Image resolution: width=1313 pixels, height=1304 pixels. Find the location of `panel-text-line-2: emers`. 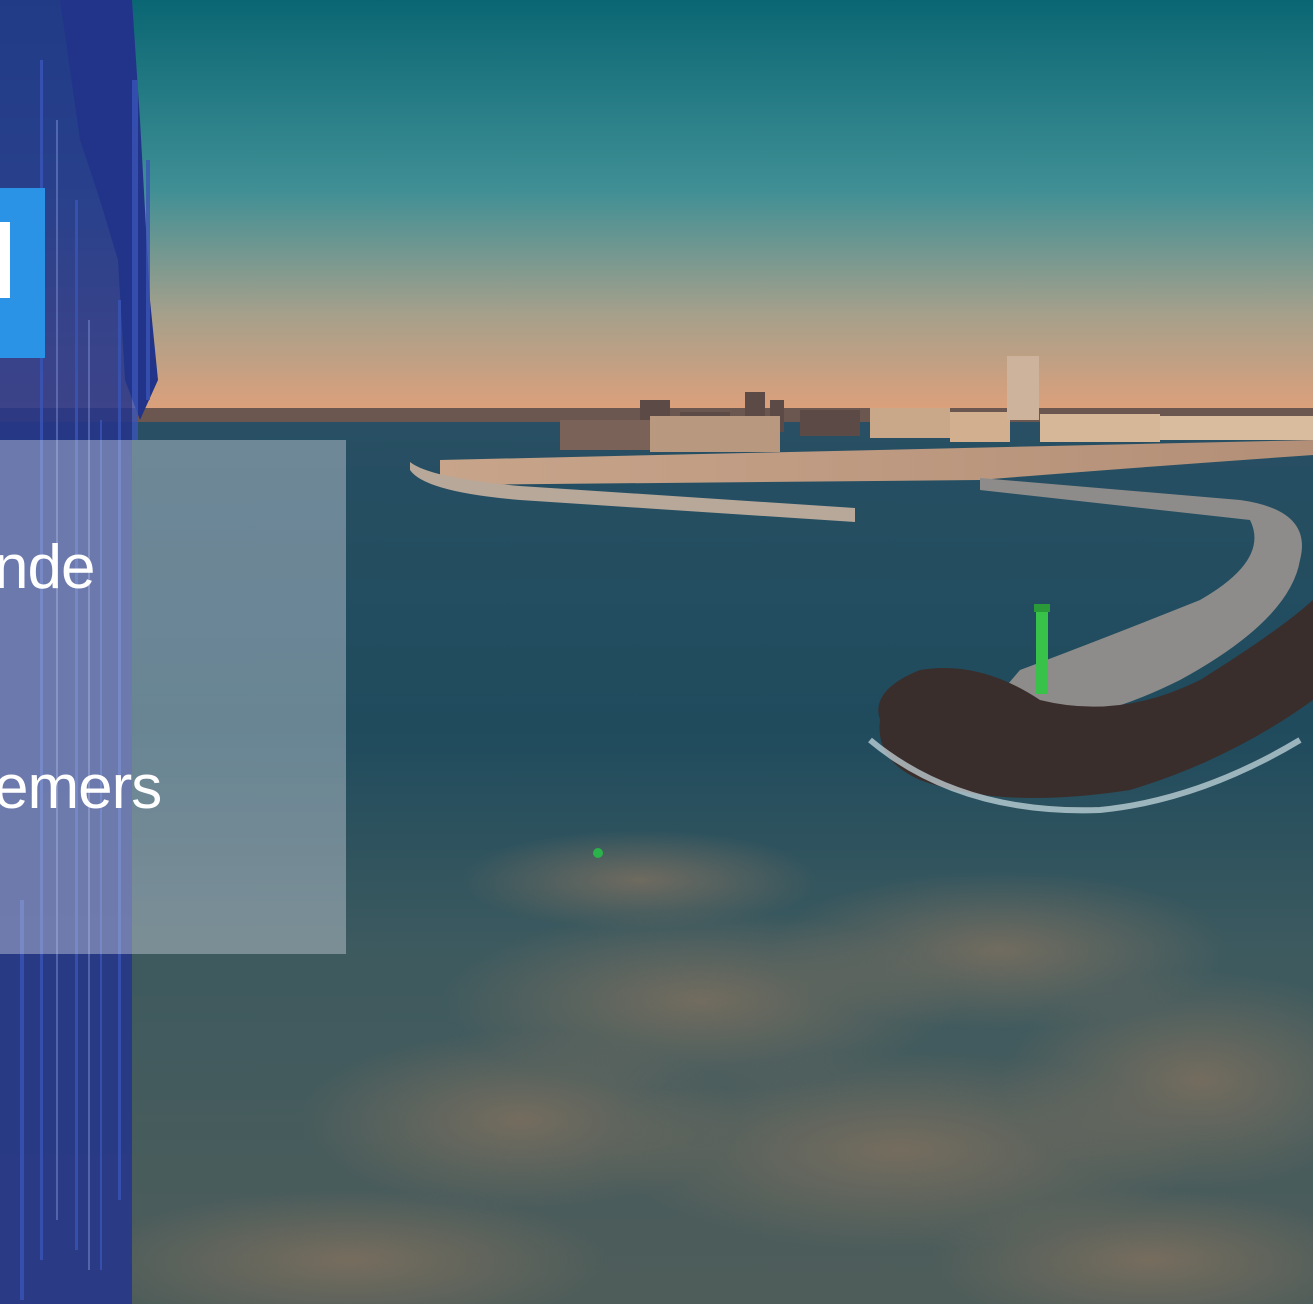

panel-text-line-2: emers is located at coordinates (81, 787).